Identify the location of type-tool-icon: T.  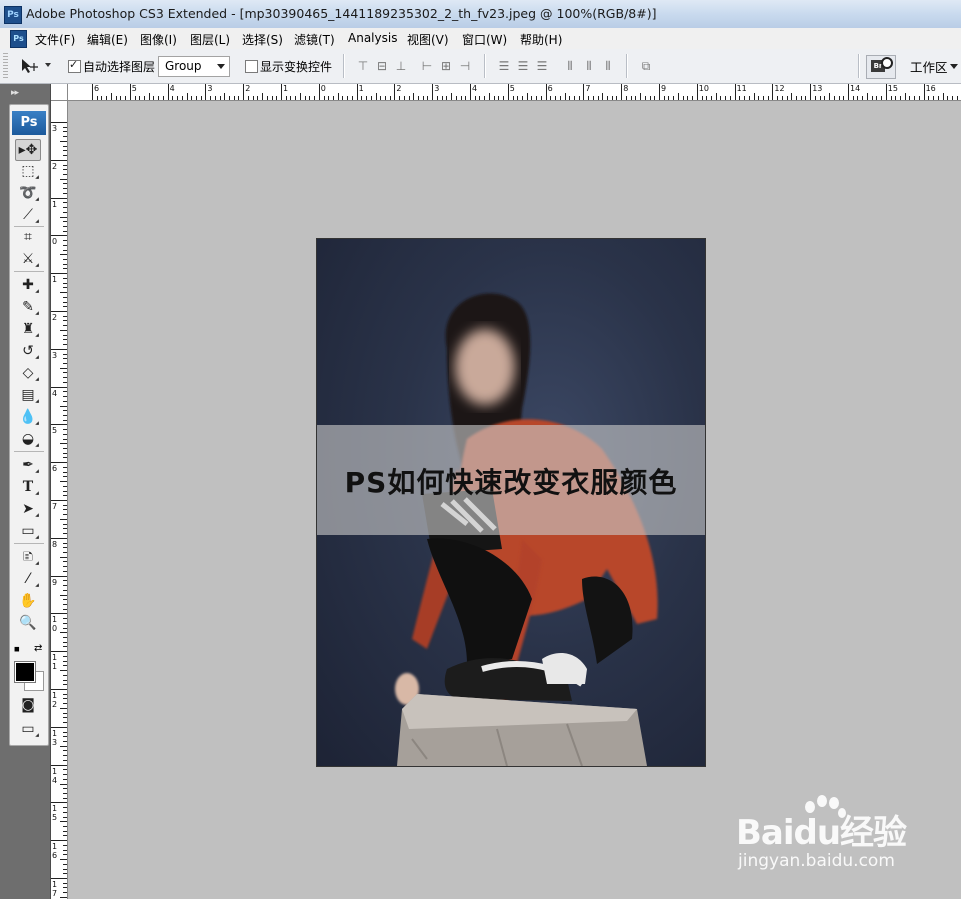
(28, 487).